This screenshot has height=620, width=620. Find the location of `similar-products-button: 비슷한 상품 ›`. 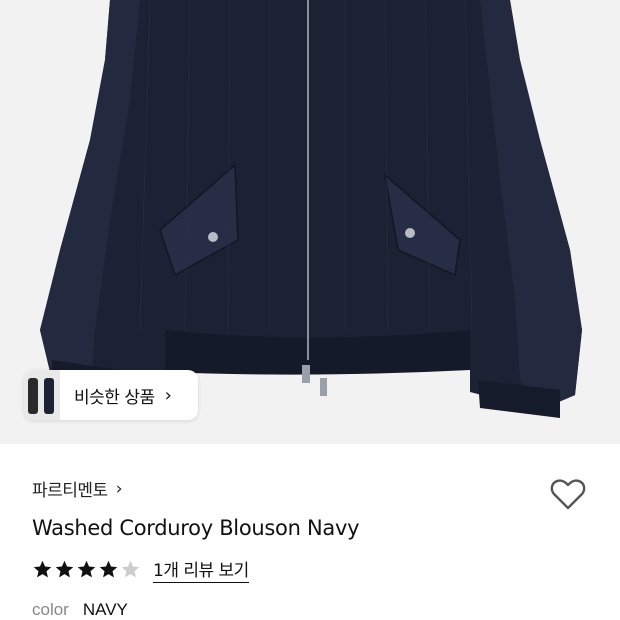

similar-products-button: 비슷한 상품 › is located at coordinates (111, 395).